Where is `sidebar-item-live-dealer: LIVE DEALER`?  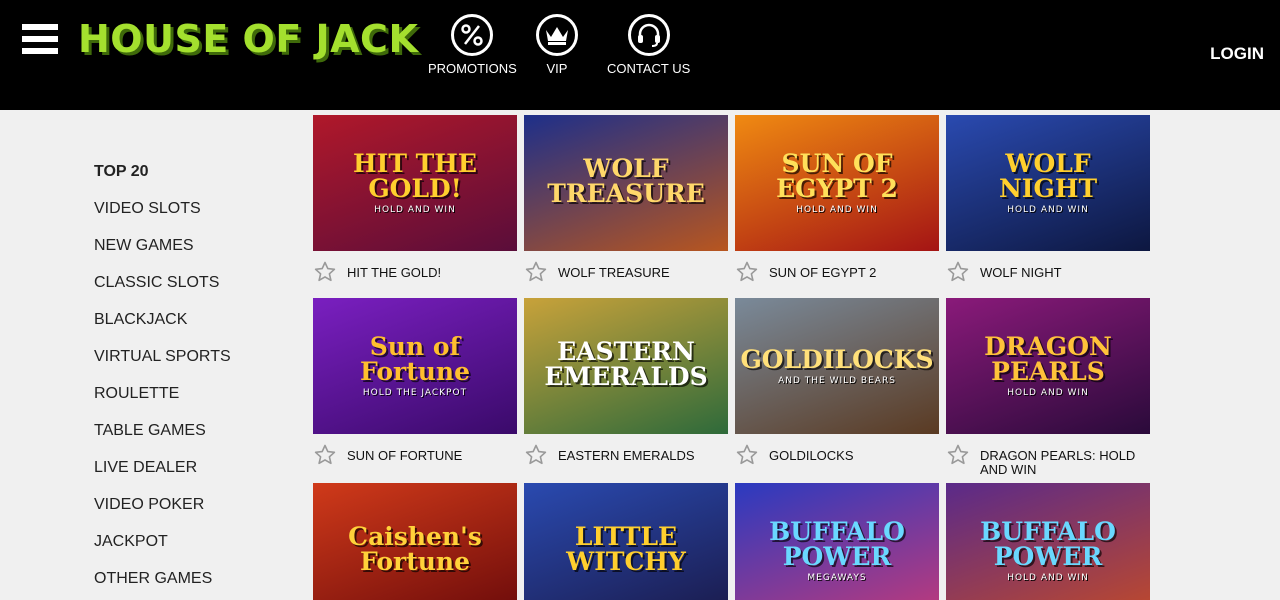
sidebar-item-live-dealer: LIVE DEALER is located at coordinates (162, 467).